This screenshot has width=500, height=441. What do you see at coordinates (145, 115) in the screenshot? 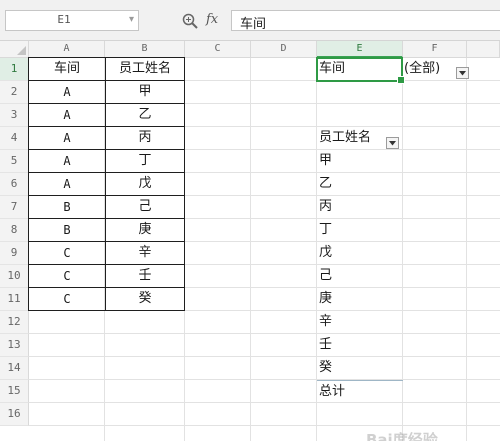
I see `source-cell-employee: 乙` at bounding box center [145, 115].